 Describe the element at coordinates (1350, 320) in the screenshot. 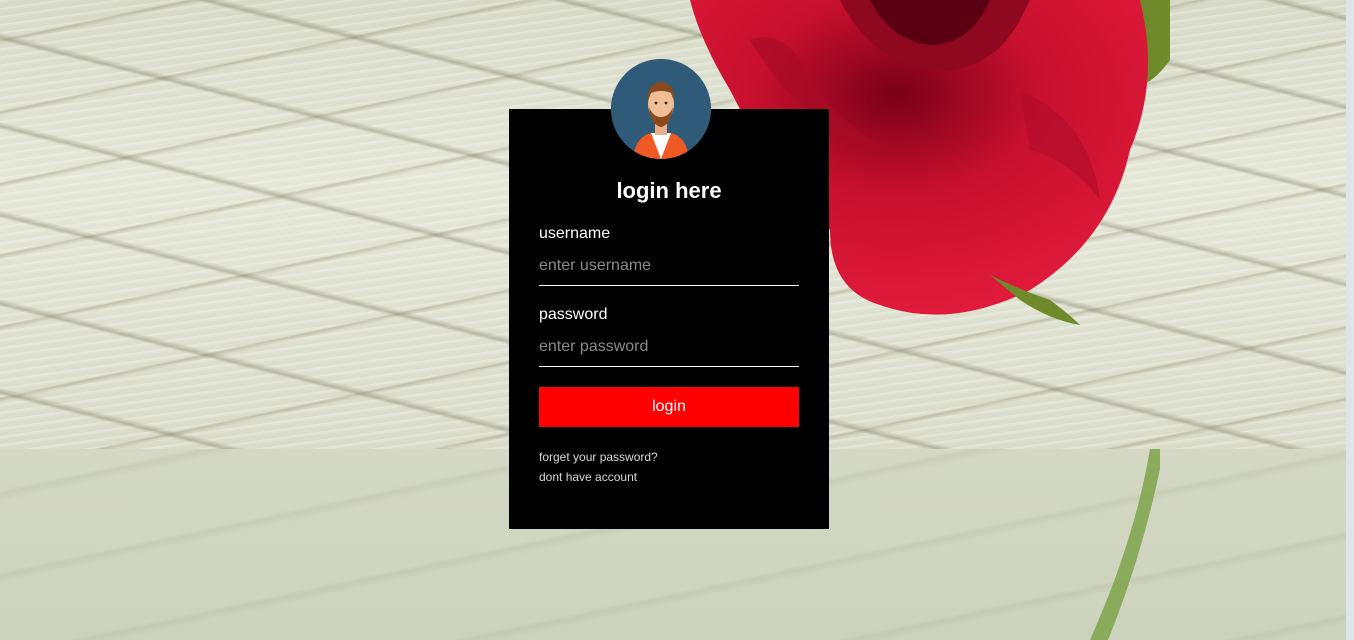

I see `window-edge` at that location.